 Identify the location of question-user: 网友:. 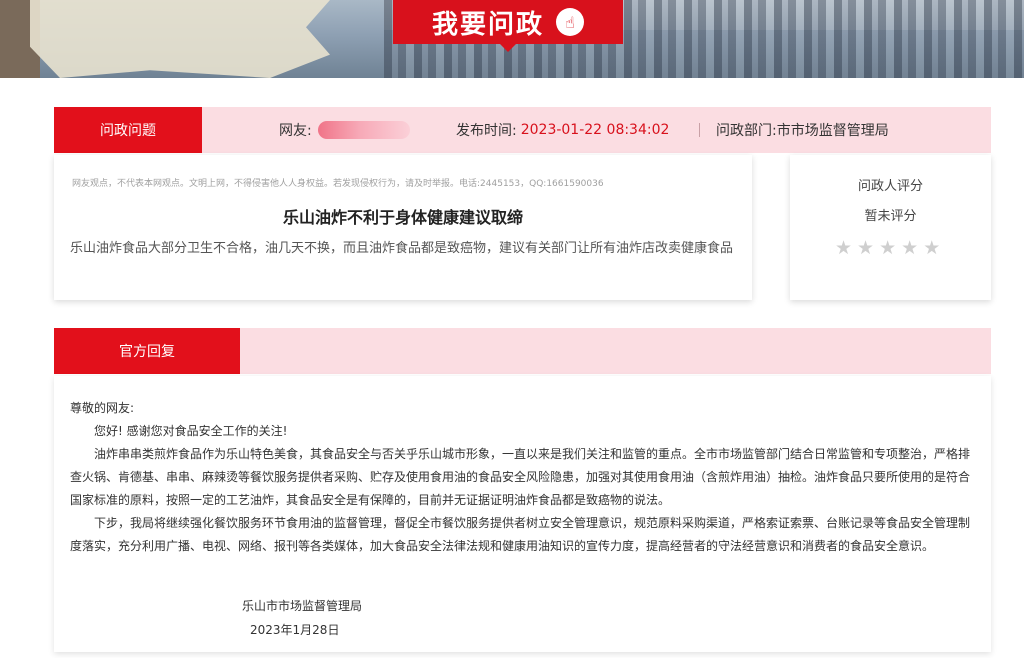
(344, 130).